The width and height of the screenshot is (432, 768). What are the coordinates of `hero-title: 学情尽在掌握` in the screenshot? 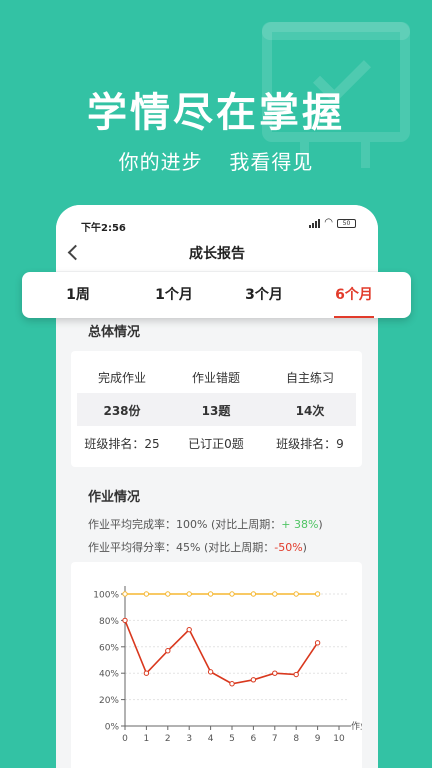 It's located at (216, 113).